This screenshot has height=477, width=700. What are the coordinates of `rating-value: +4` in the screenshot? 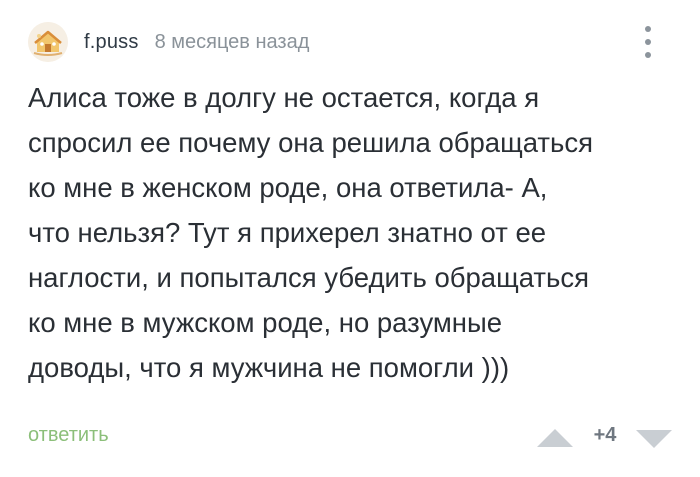 It's located at (605, 435).